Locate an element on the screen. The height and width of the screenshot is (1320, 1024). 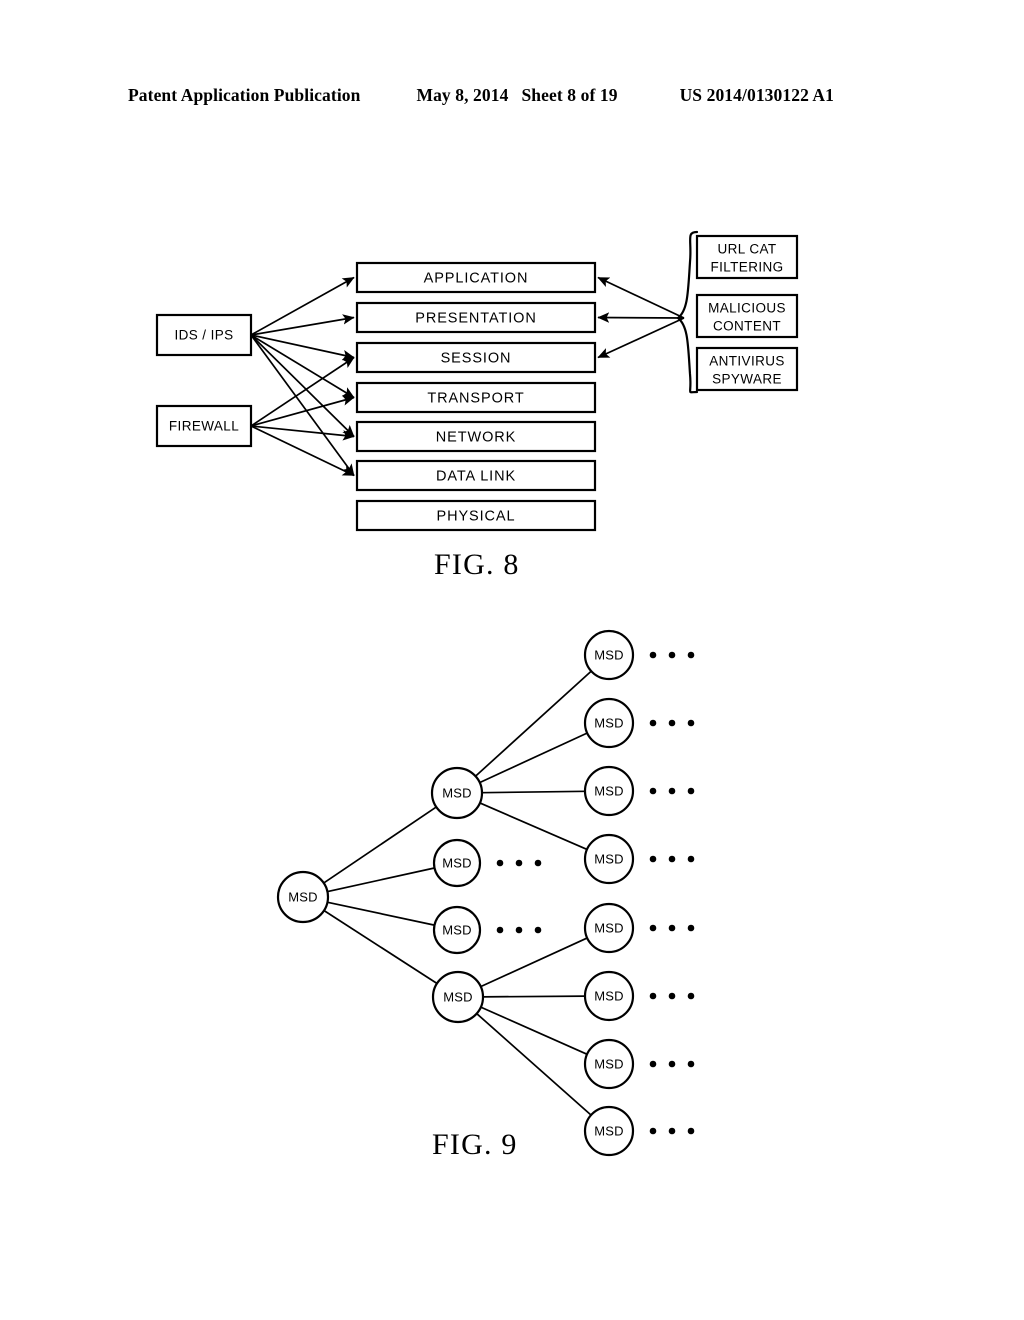
msd-node-l1-d: MSD is located at coordinates (458, 997).